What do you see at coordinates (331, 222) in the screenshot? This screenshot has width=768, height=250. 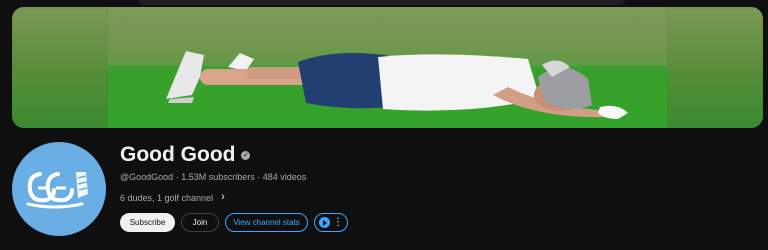 I see `extension-menu-button: ⋮` at bounding box center [331, 222].